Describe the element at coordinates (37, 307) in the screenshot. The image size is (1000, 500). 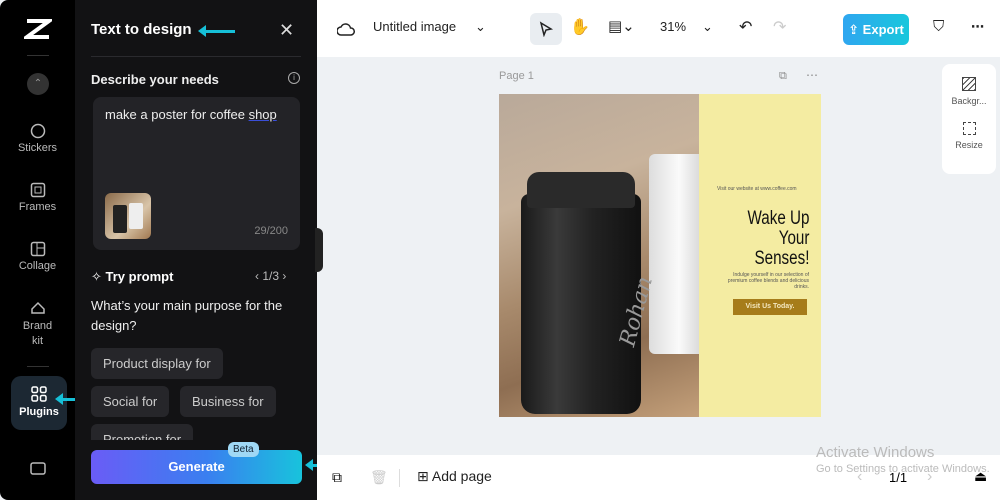
I see `brand-kit-icon` at that location.